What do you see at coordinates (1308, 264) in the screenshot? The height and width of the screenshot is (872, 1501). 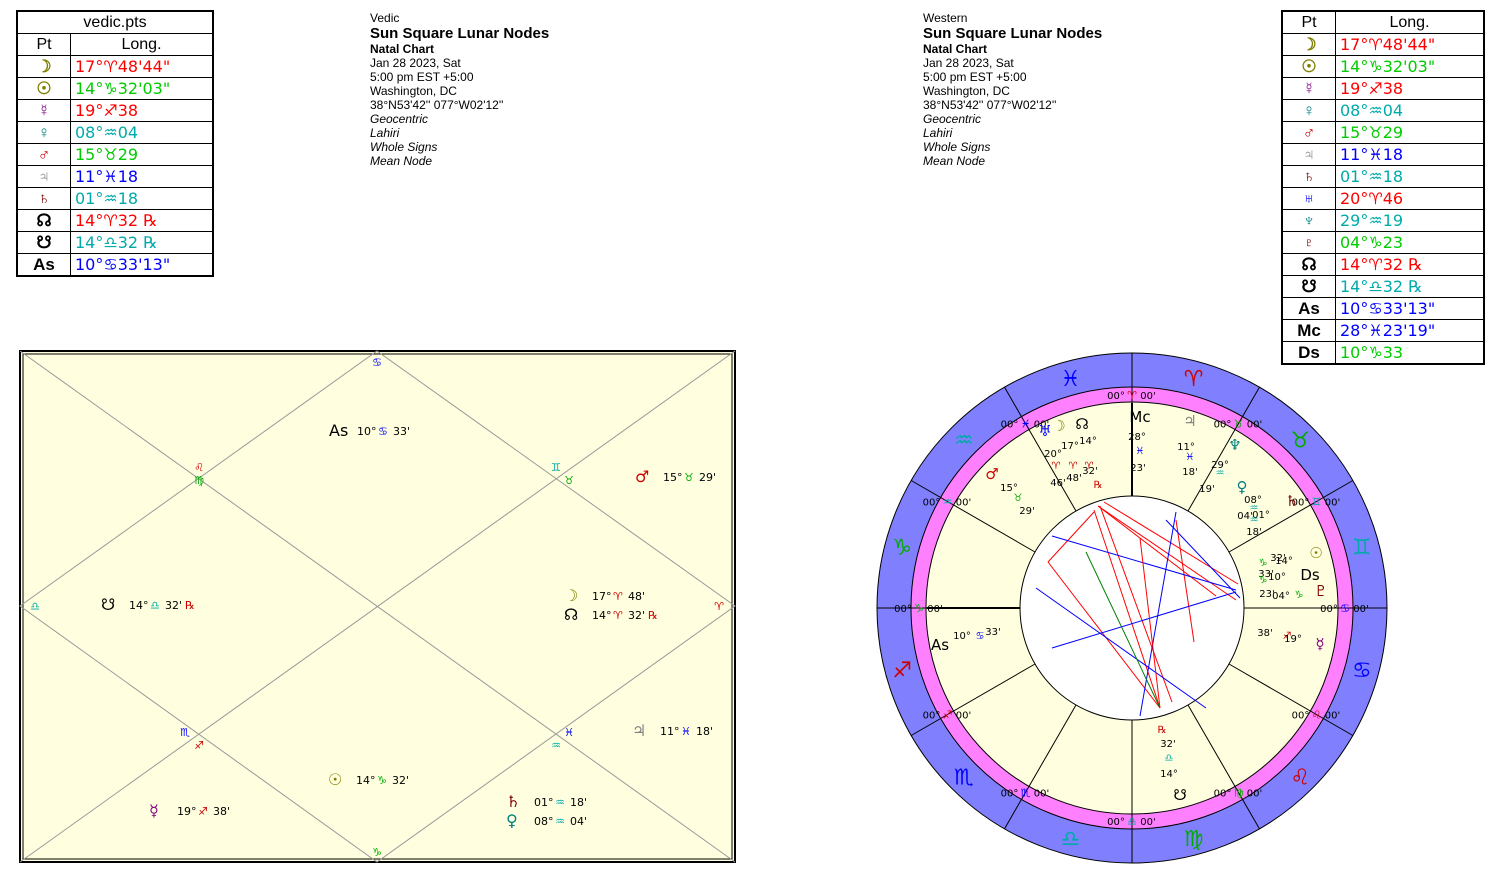 I see `north-node-icon: ☊` at bounding box center [1308, 264].